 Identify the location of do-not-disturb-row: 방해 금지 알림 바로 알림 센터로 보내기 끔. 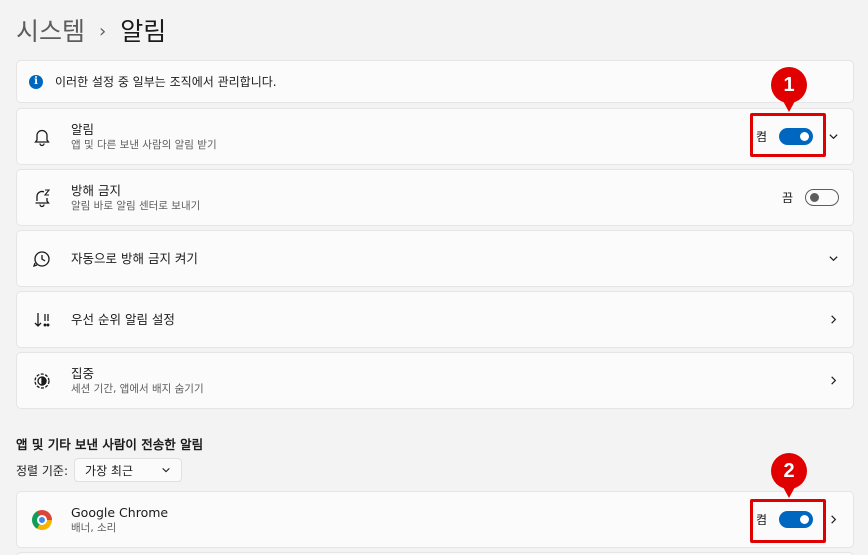
(435, 197).